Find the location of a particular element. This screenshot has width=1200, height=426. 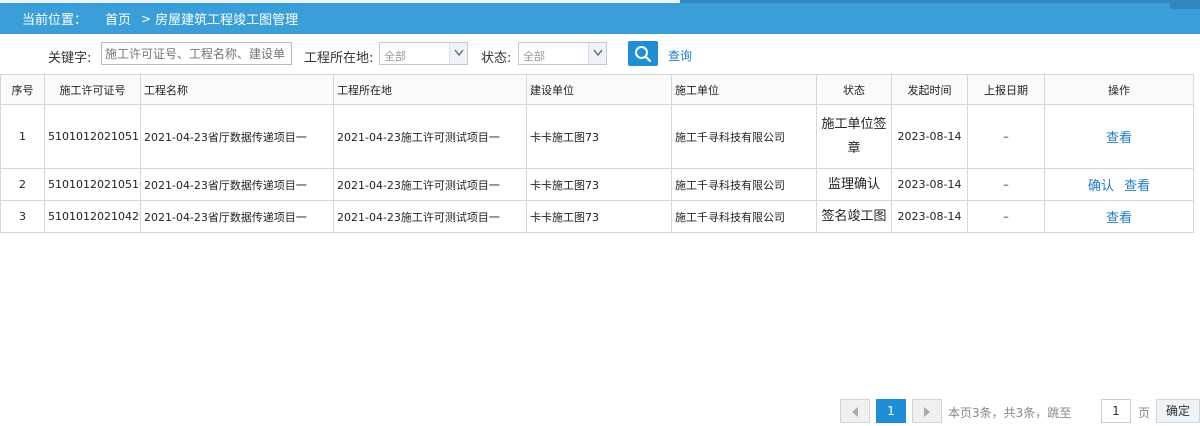

header-builder: 建设单位 is located at coordinates (599, 89).